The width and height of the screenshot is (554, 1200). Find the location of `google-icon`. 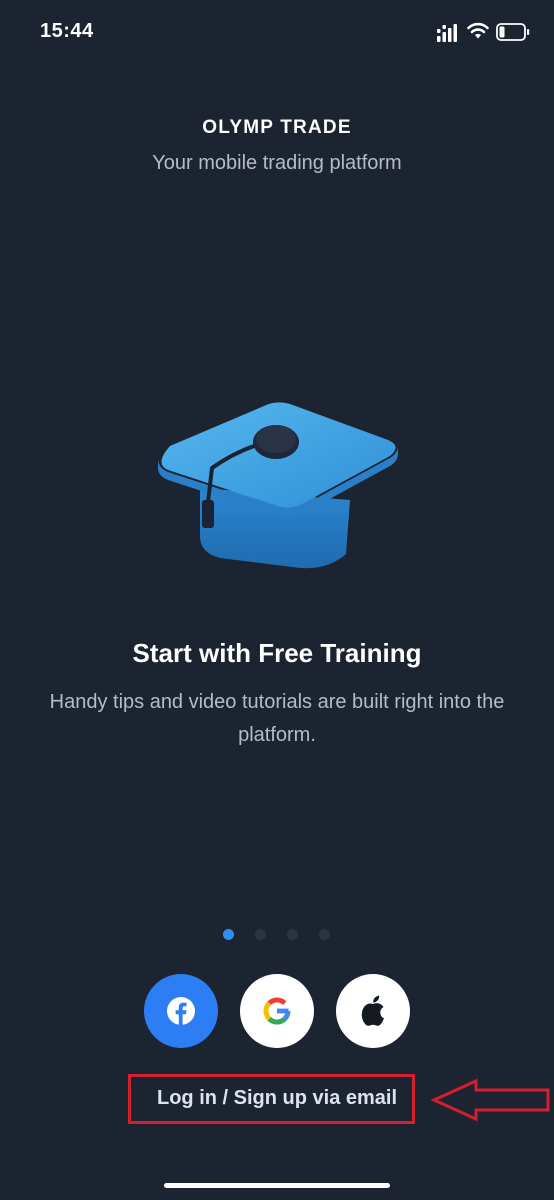

google-icon is located at coordinates (277, 1011).